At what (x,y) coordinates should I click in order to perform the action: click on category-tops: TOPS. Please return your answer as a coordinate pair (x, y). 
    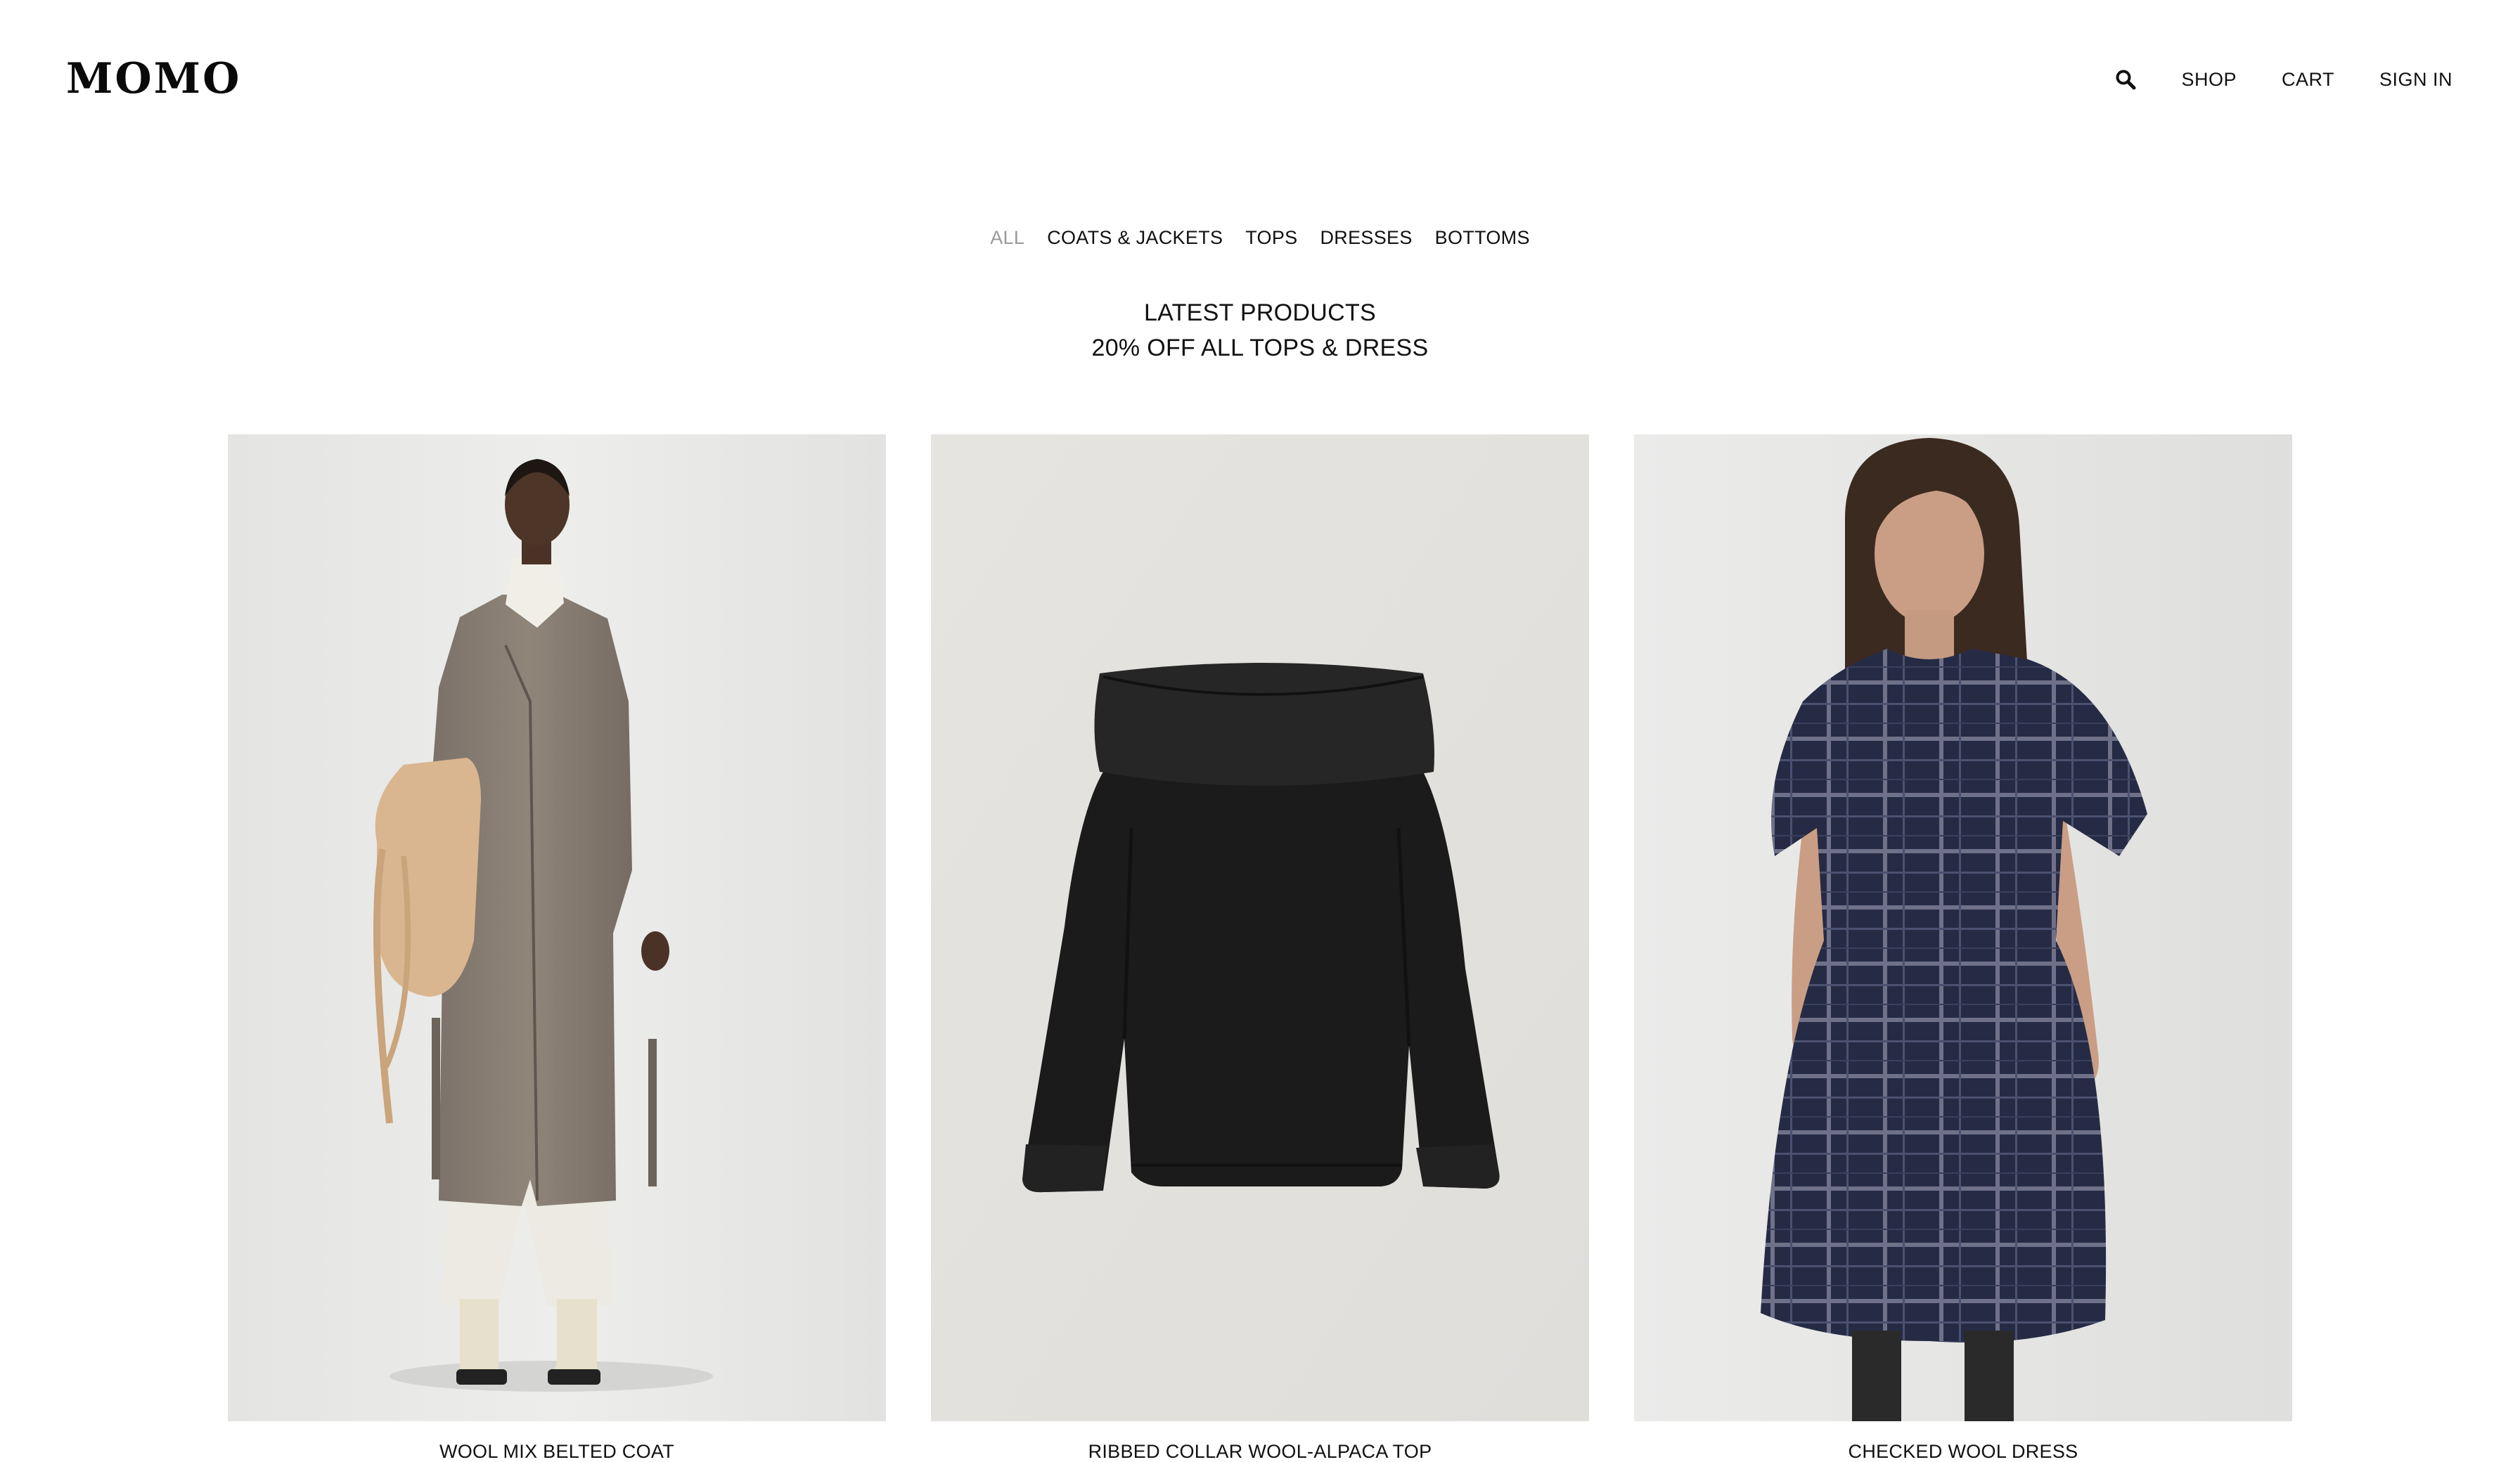
    Looking at the image, I should click on (1271, 238).